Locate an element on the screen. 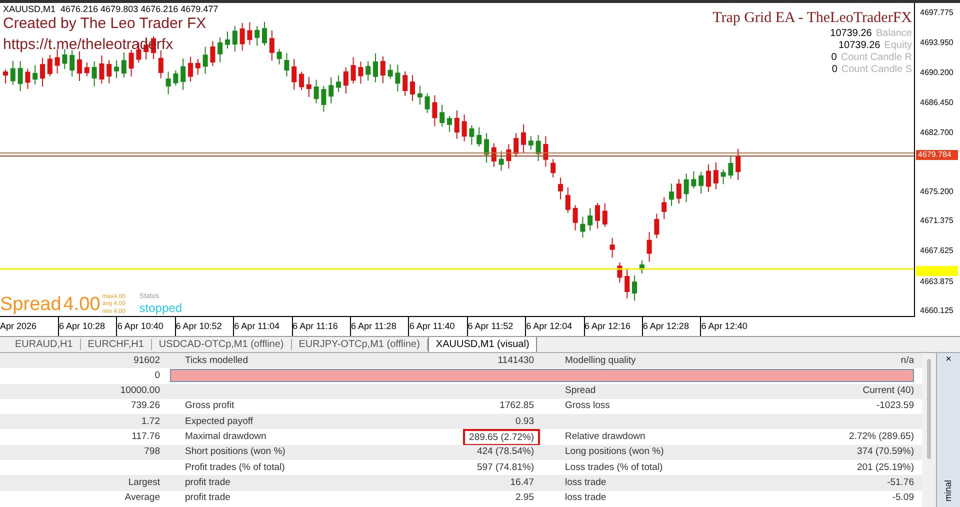  report-label: Maximal drawdown is located at coordinates (226, 437).